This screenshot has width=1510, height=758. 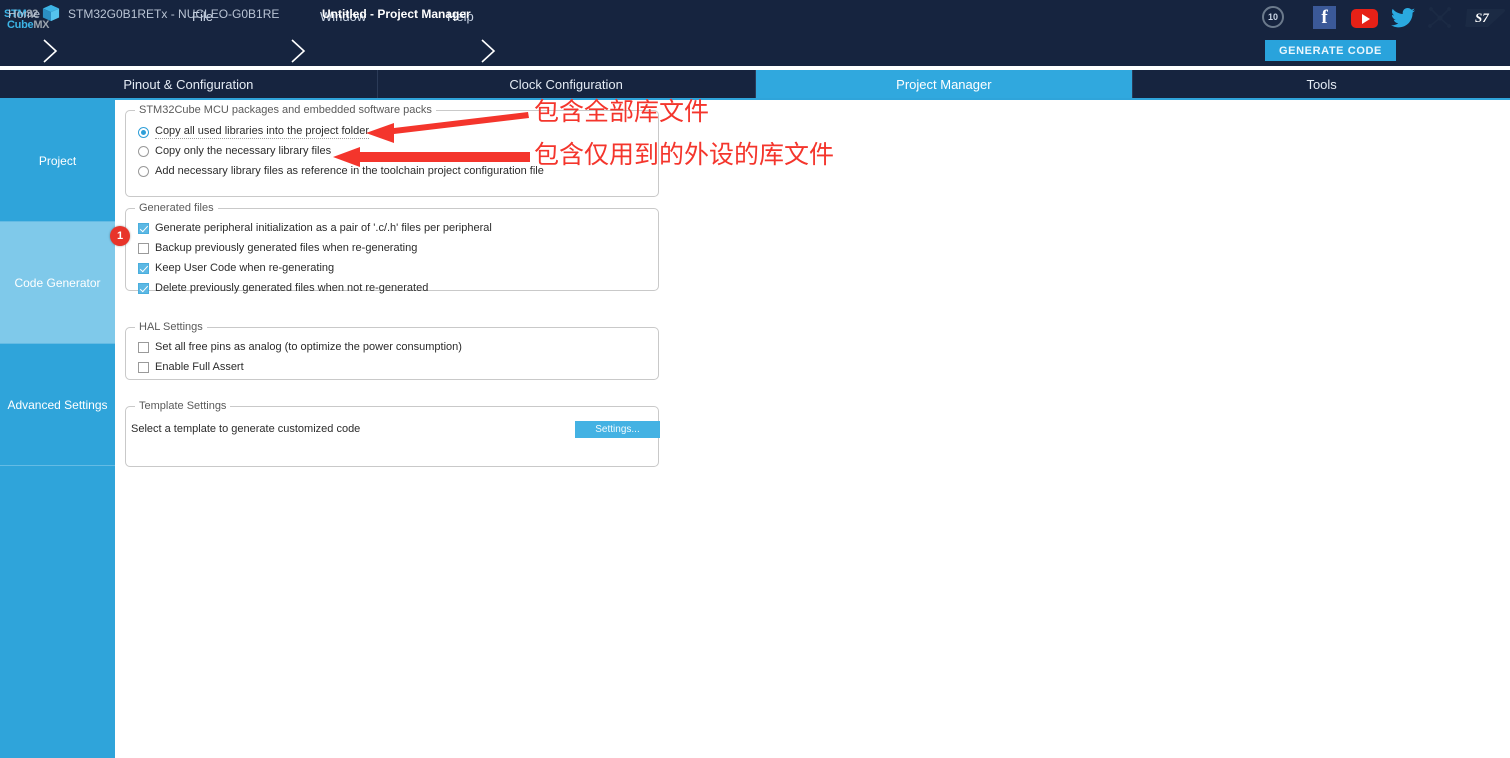 What do you see at coordinates (57, 161) in the screenshot?
I see `sidebar-item-project: Project` at bounding box center [57, 161].